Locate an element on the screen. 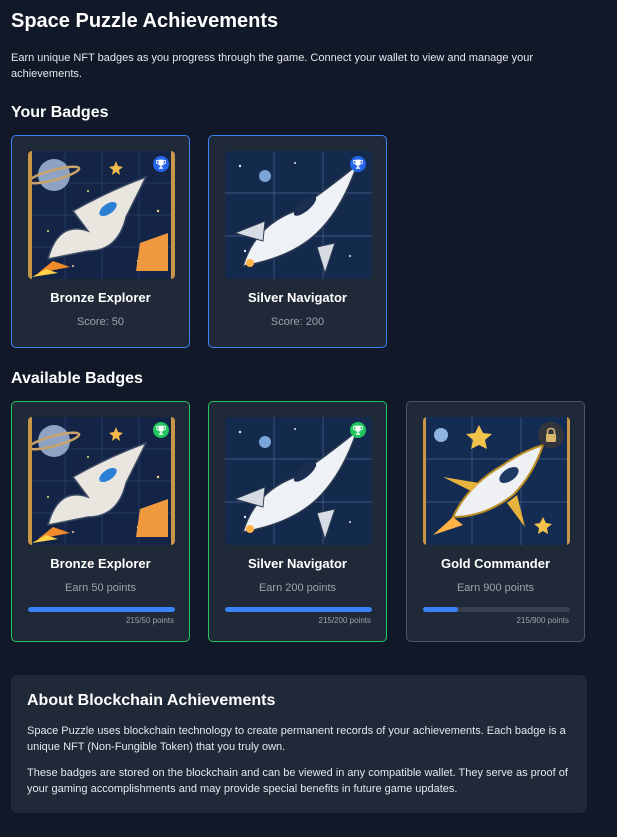 This screenshot has height=837, width=617. lock-icon is located at coordinates (551, 435).